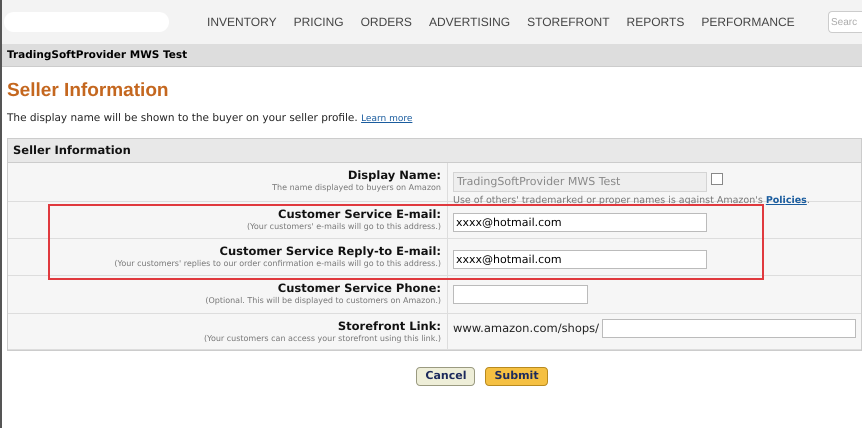 The image size is (862, 428). Describe the element at coordinates (386, 22) in the screenshot. I see `nav-tab: ORDERS` at that location.